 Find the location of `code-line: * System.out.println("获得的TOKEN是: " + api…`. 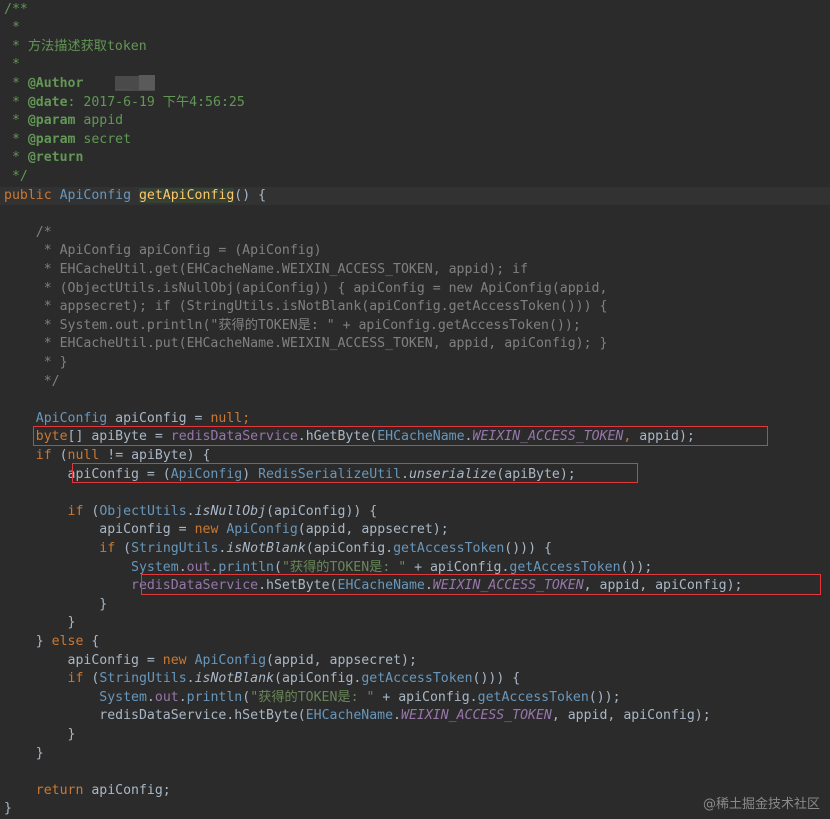

code-line: * System.out.println("获得的TOKEN是: " + api… is located at coordinates (415, 326).